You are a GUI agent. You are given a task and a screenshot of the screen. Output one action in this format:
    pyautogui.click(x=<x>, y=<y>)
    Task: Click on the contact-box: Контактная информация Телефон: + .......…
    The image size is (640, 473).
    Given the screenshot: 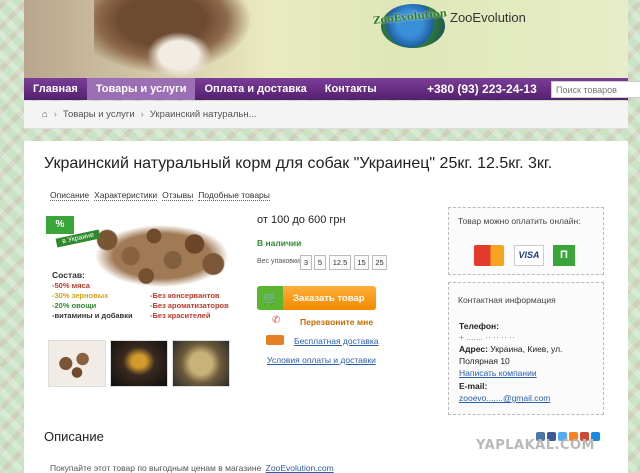 What is the action you would take?
    pyautogui.click(x=526, y=348)
    